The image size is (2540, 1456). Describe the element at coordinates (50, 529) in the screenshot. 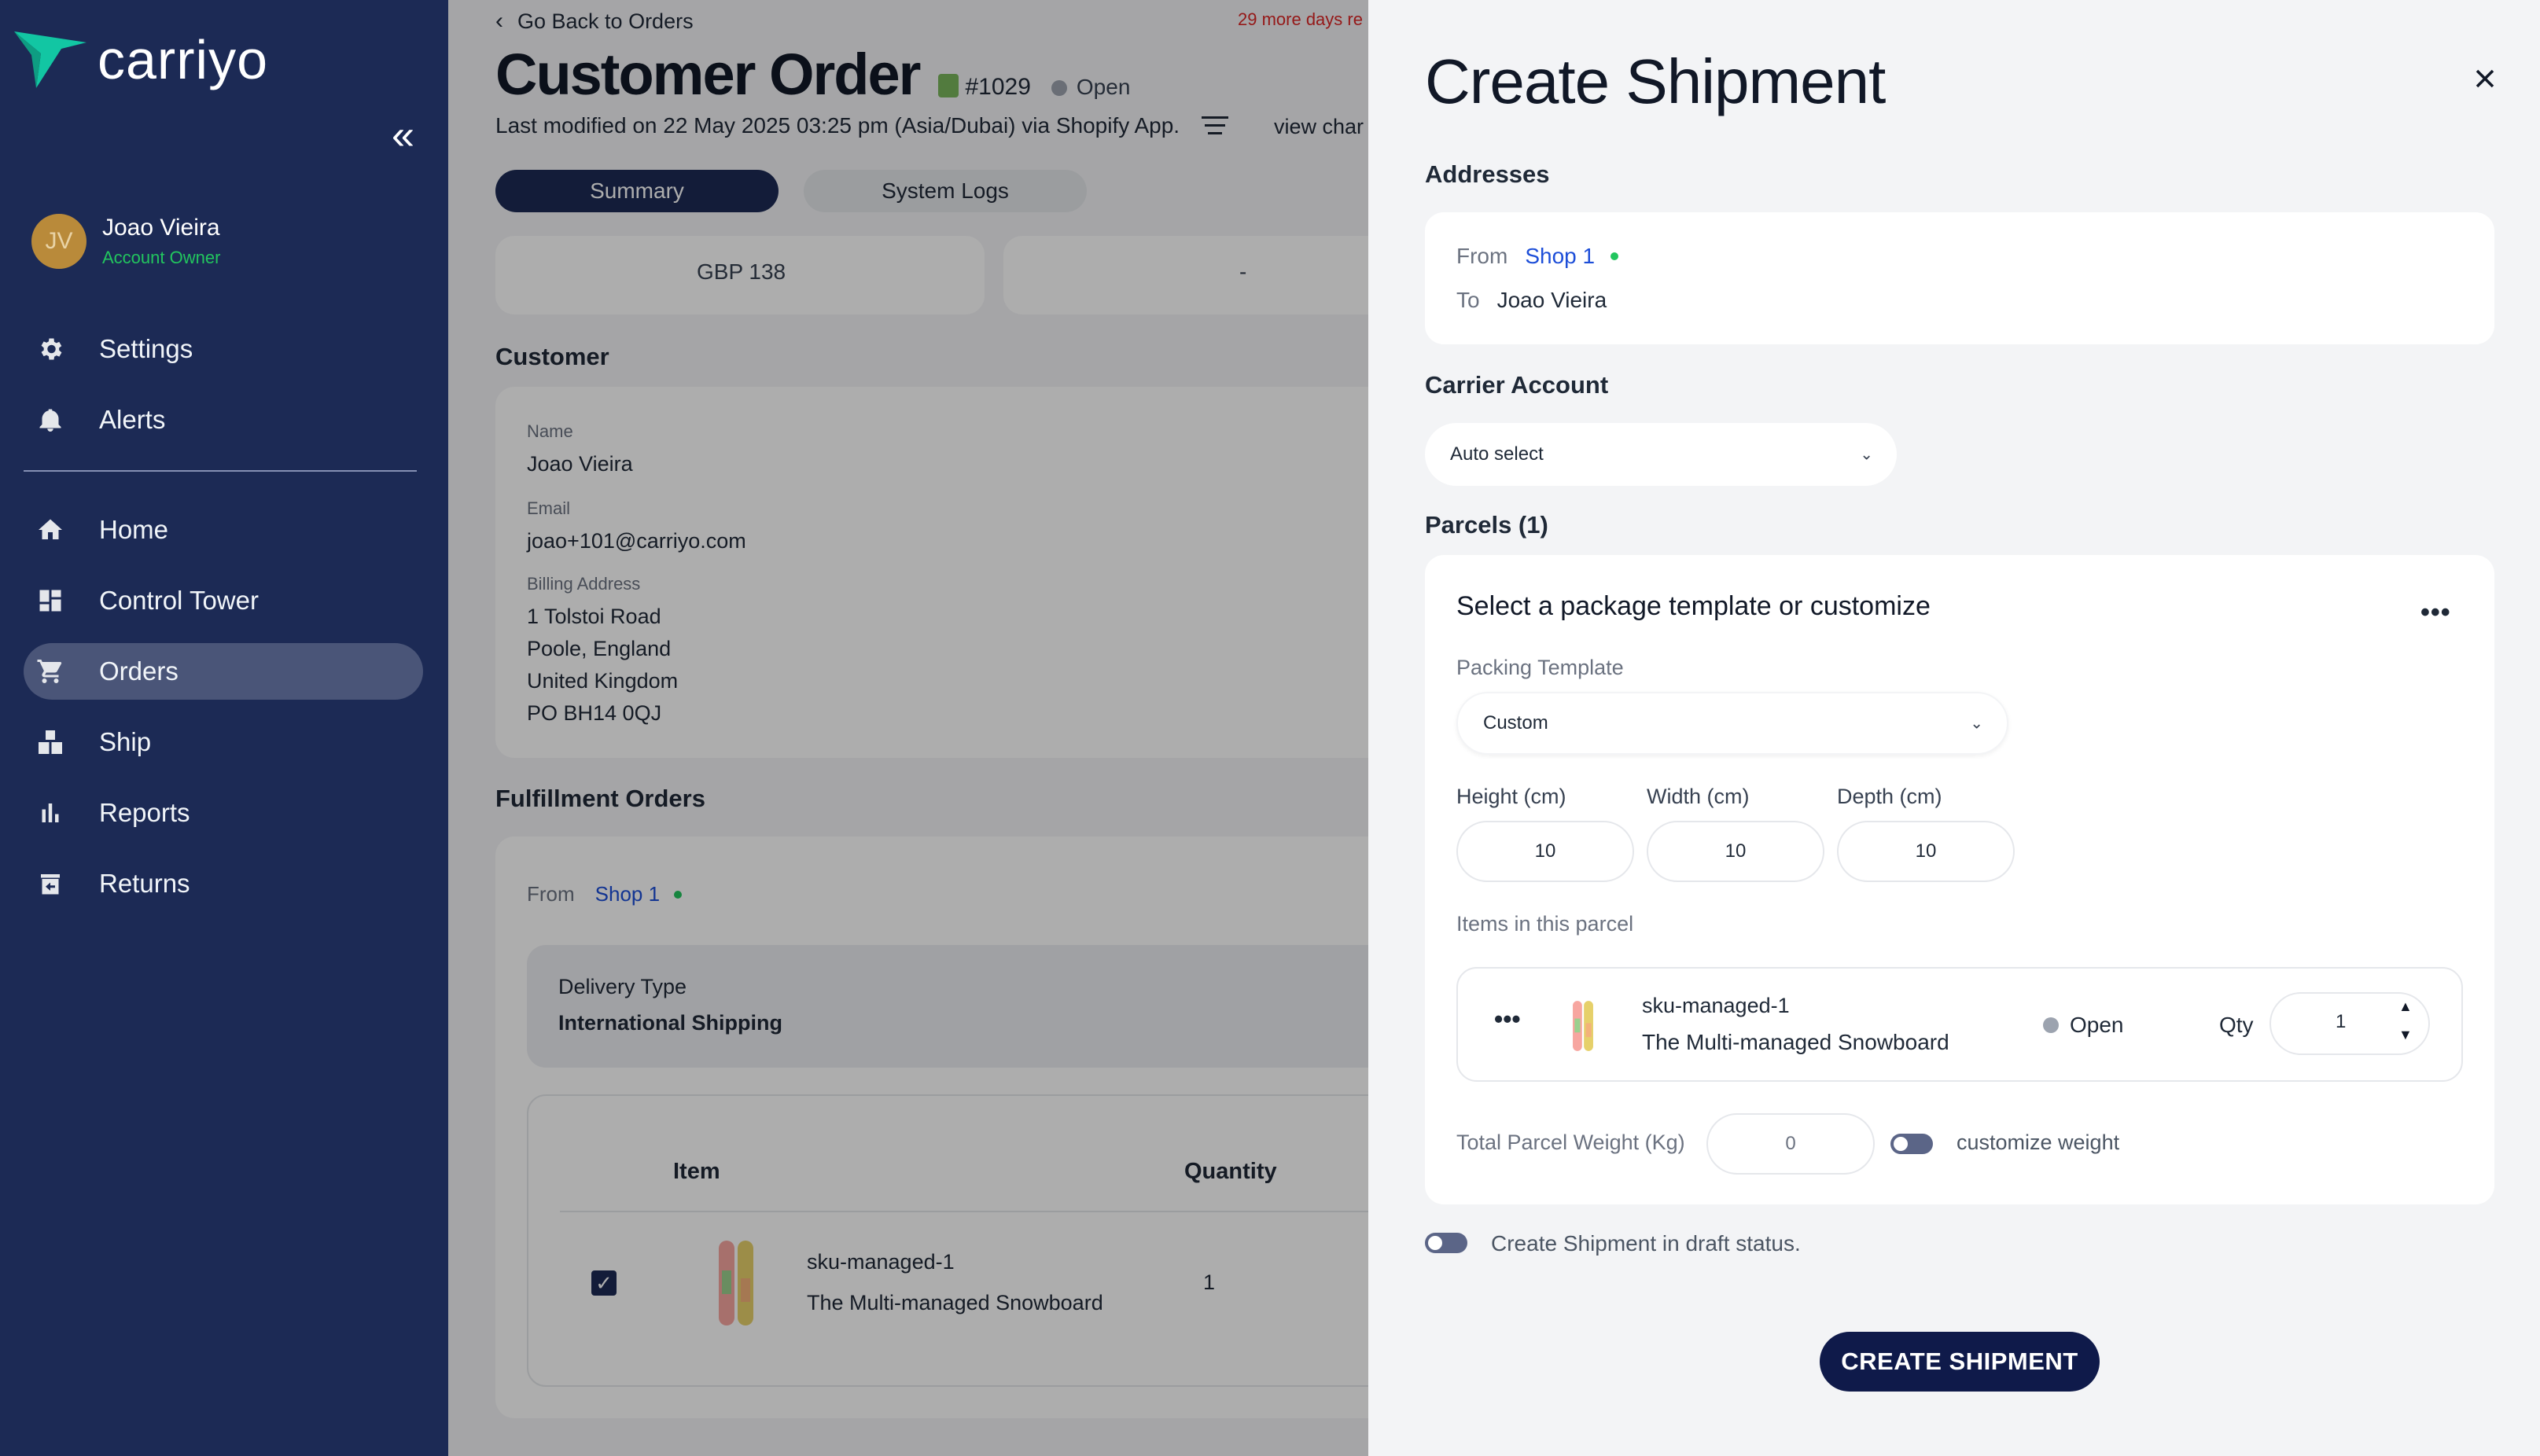

I see `home-icon` at that location.